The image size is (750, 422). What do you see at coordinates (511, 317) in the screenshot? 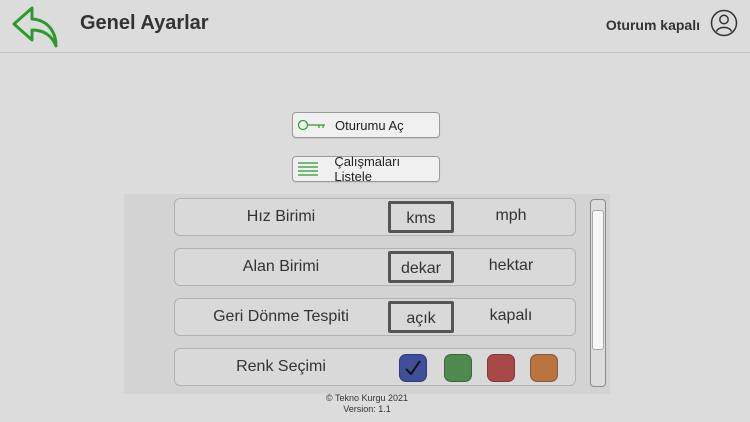
I see `reverse-option-off: kapalı` at bounding box center [511, 317].